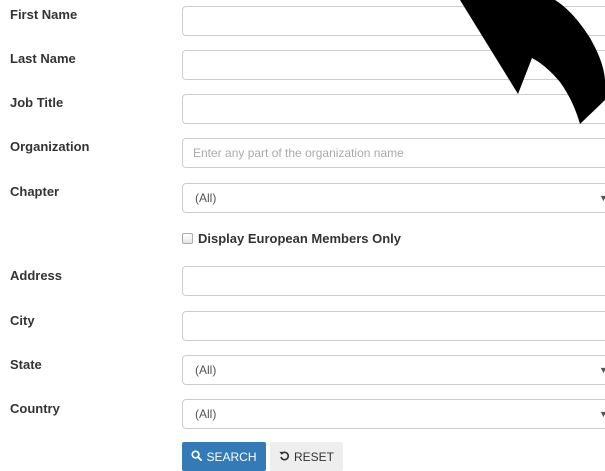 The width and height of the screenshot is (605, 471). I want to click on annotation-arrow-icon, so click(532, 62).